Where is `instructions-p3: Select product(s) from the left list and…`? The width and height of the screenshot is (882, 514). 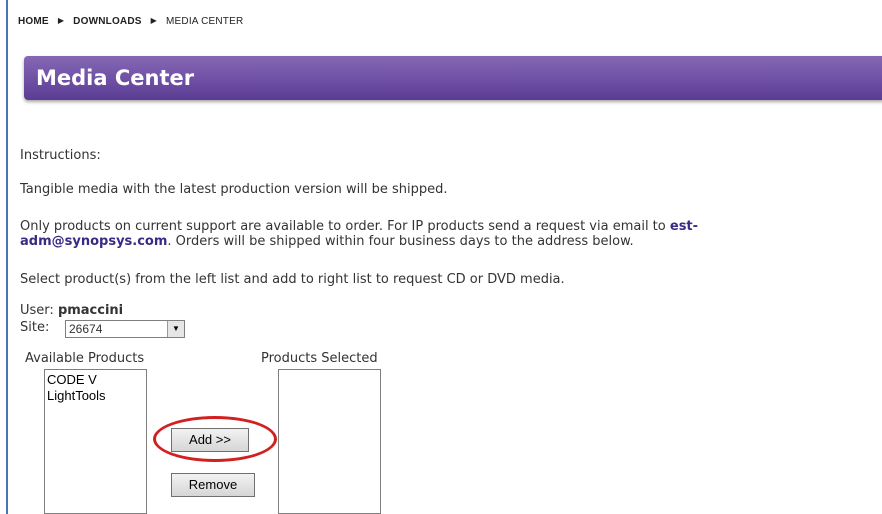 instructions-p3: Select product(s) from the left list and… is located at coordinates (292, 279).